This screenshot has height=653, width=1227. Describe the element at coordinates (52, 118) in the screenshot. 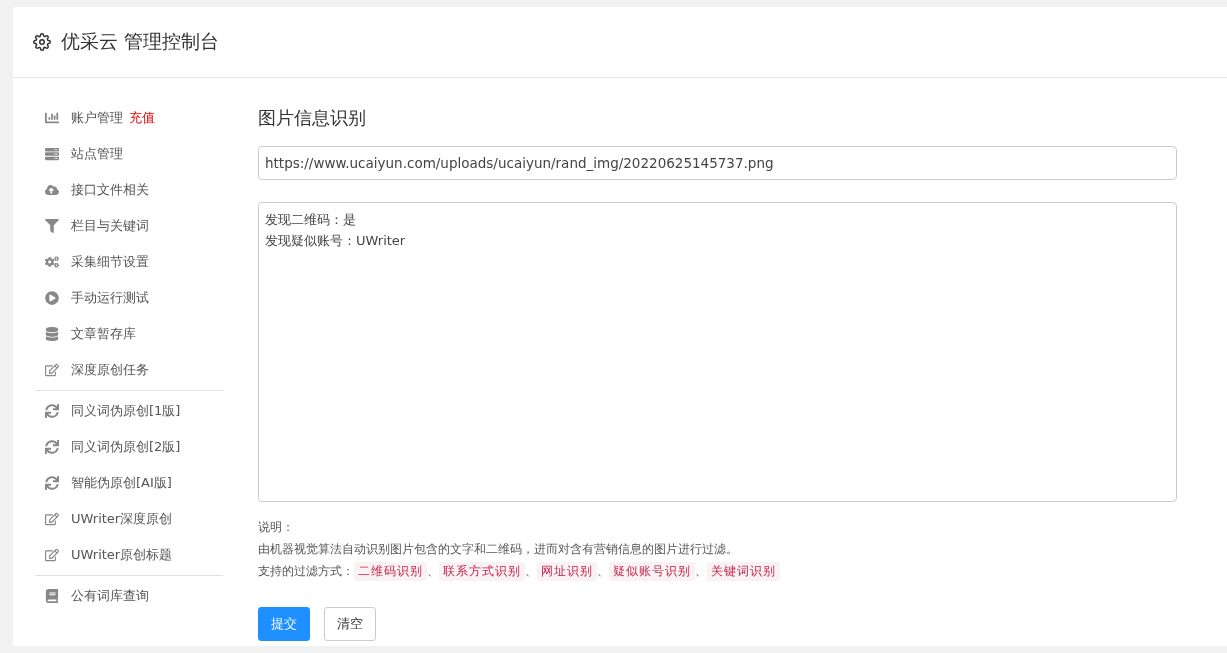

I see `bar-chart-icon` at that location.